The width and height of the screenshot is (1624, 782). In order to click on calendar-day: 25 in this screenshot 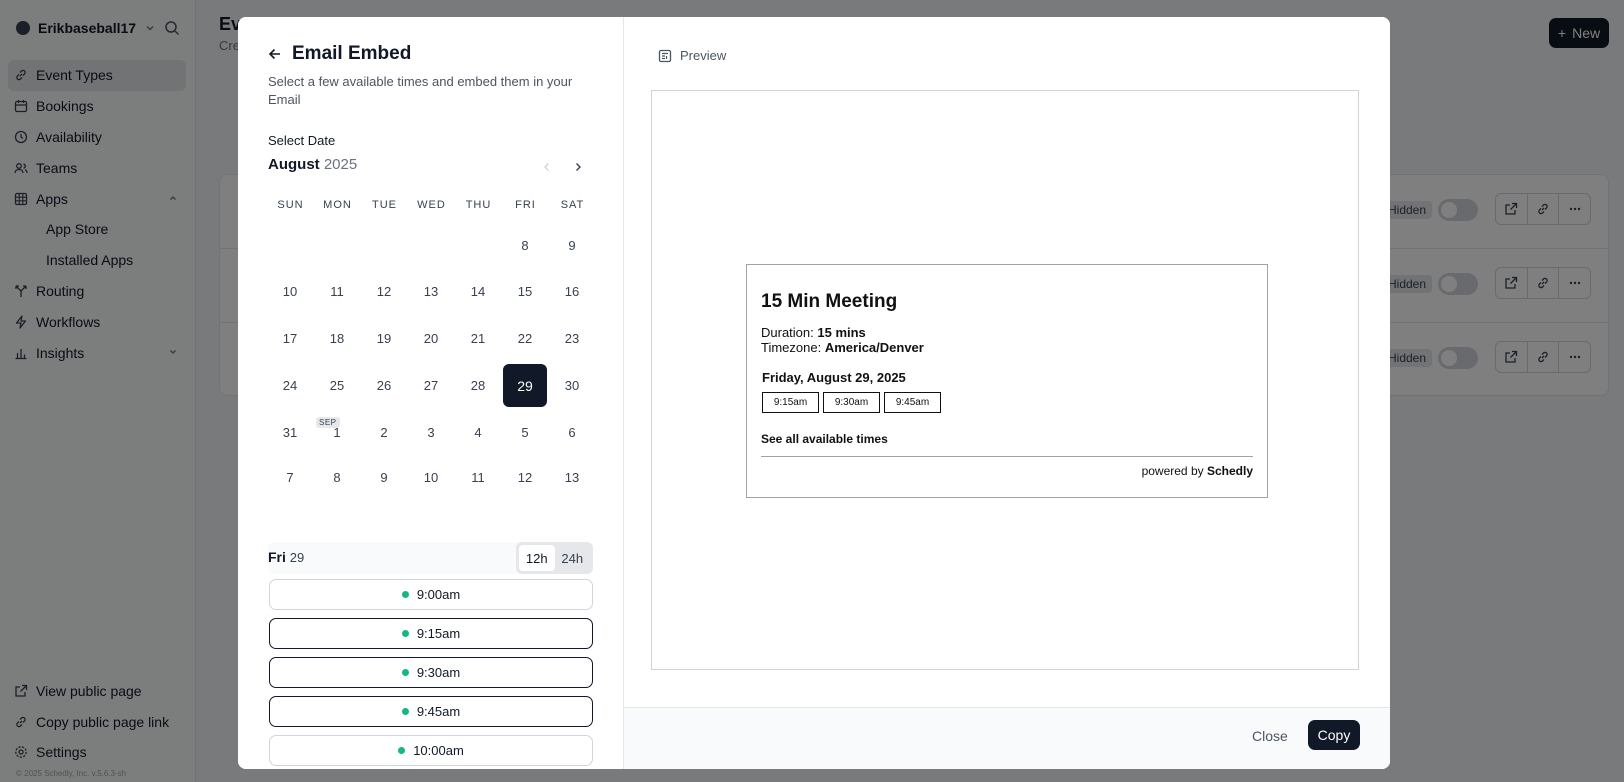, I will do `click(337, 385)`.